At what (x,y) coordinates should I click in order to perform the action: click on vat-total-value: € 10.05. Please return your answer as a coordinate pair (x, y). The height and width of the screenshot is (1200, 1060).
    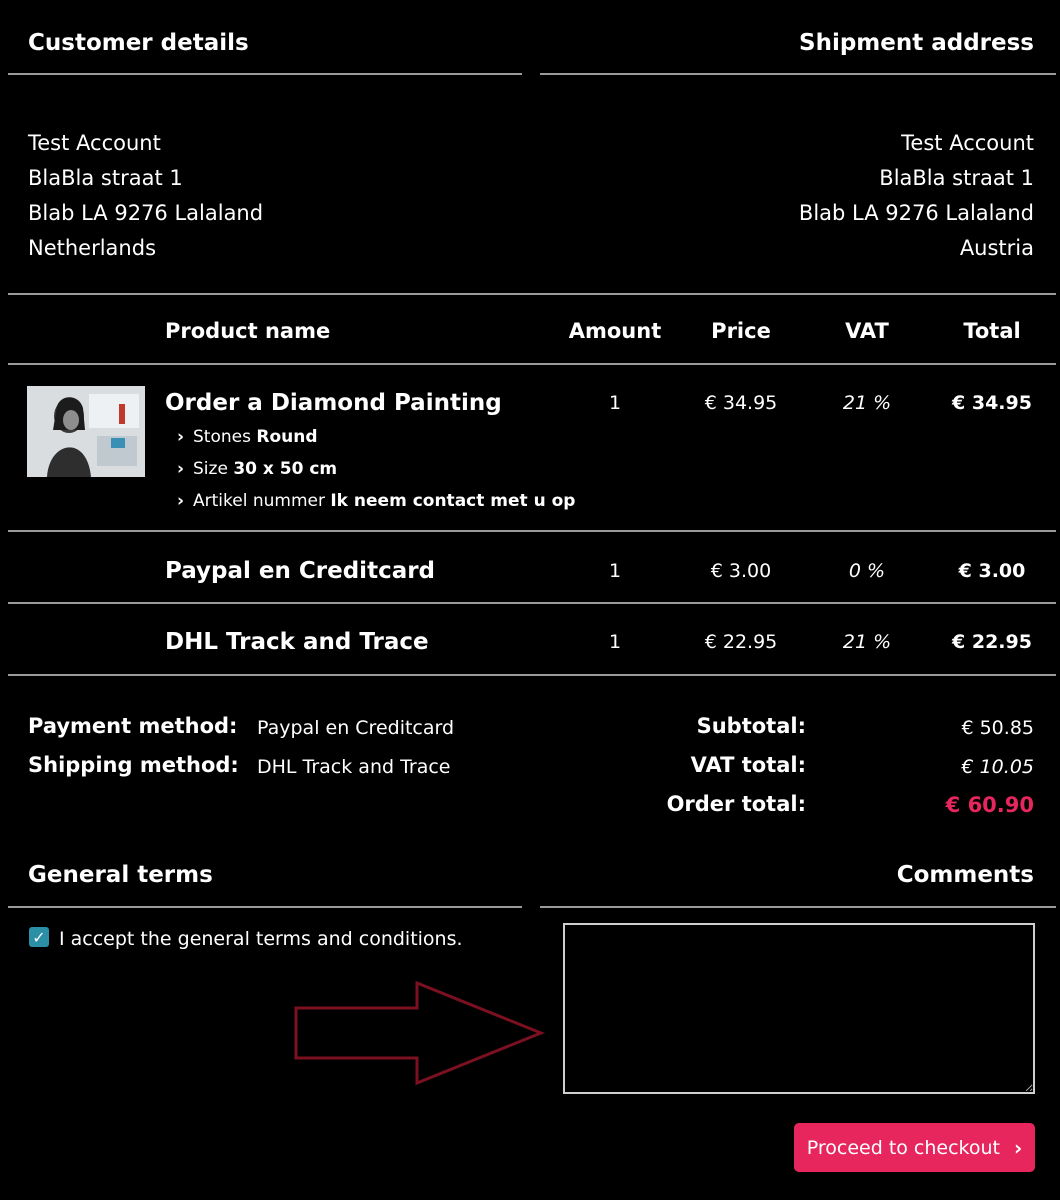
    Looking at the image, I should click on (997, 767).